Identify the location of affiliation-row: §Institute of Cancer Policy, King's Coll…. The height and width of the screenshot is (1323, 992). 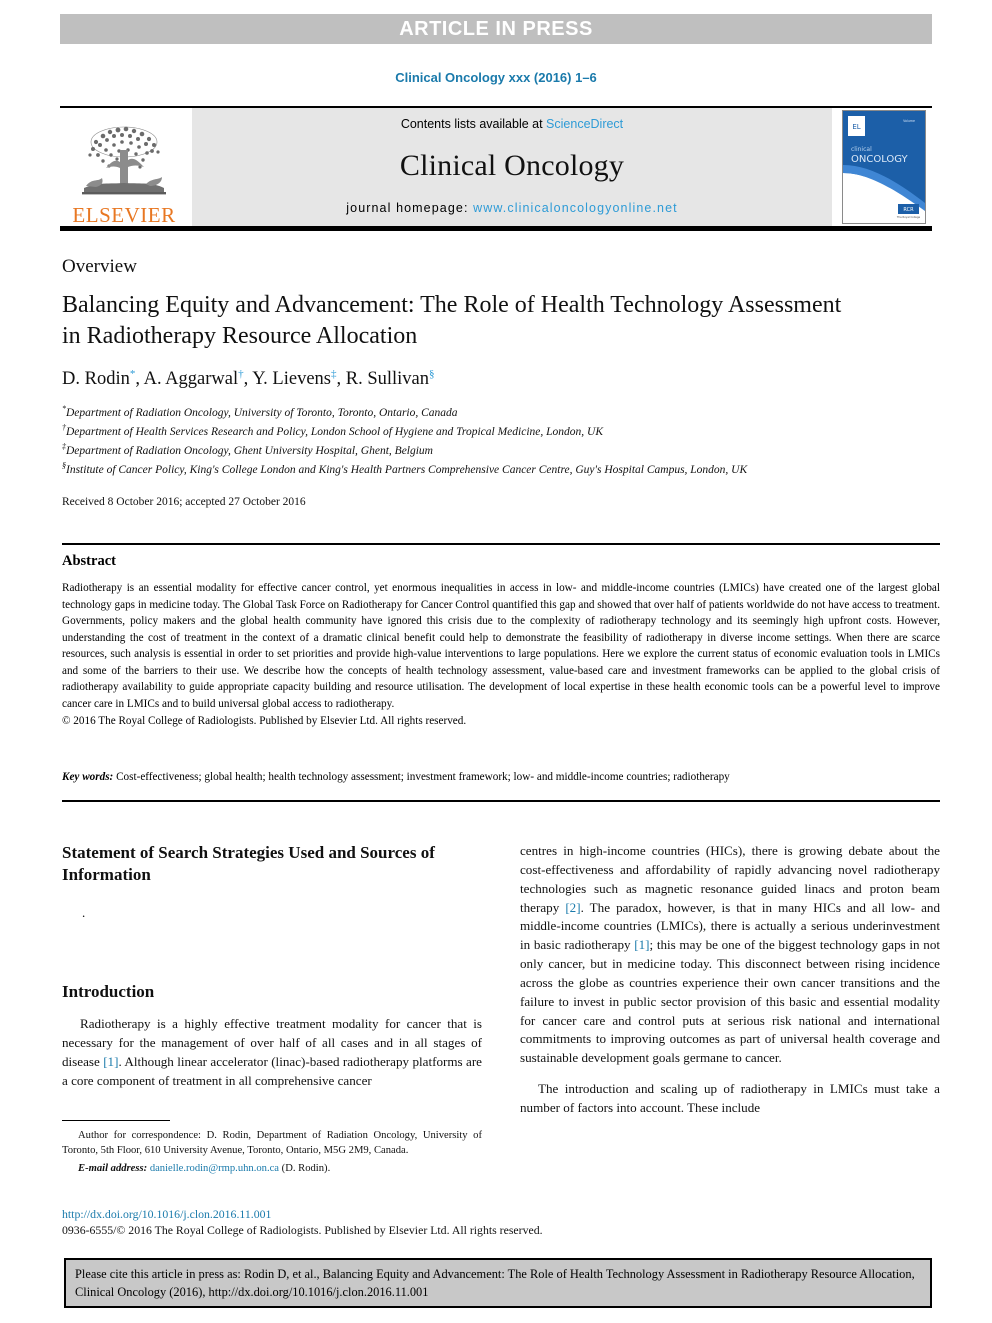
(502, 469).